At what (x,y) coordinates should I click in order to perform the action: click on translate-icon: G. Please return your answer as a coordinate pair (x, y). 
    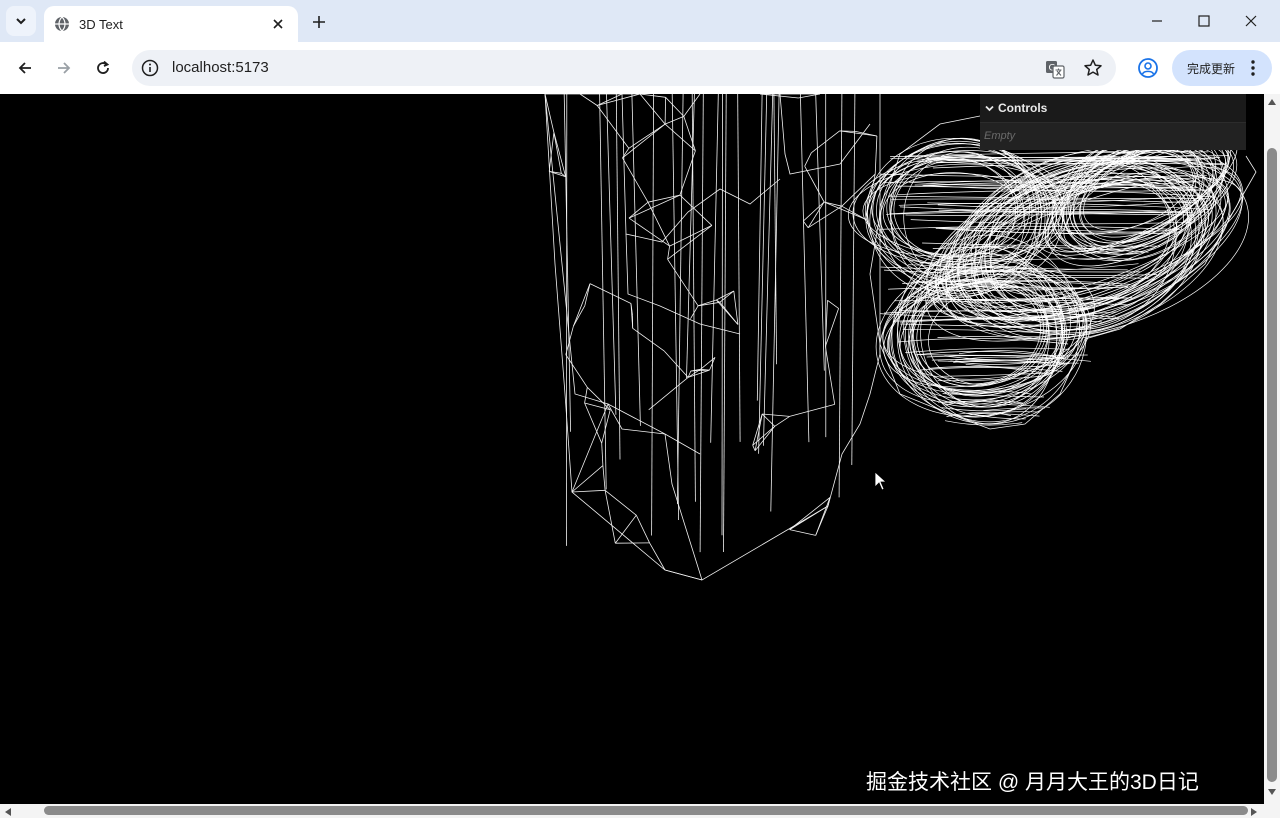
    Looking at the image, I should click on (1055, 69).